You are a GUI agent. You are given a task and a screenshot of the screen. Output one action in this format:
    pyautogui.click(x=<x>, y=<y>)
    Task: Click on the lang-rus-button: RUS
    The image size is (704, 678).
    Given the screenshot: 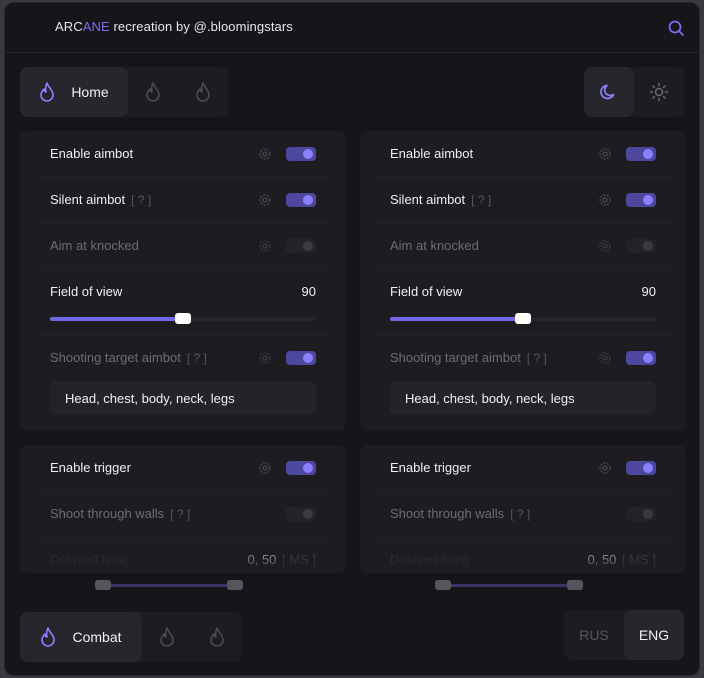 What is the action you would take?
    pyautogui.click(x=594, y=635)
    